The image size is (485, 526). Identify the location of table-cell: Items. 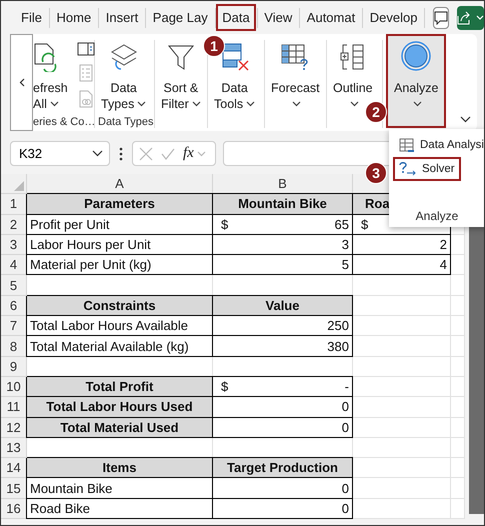
(120, 468).